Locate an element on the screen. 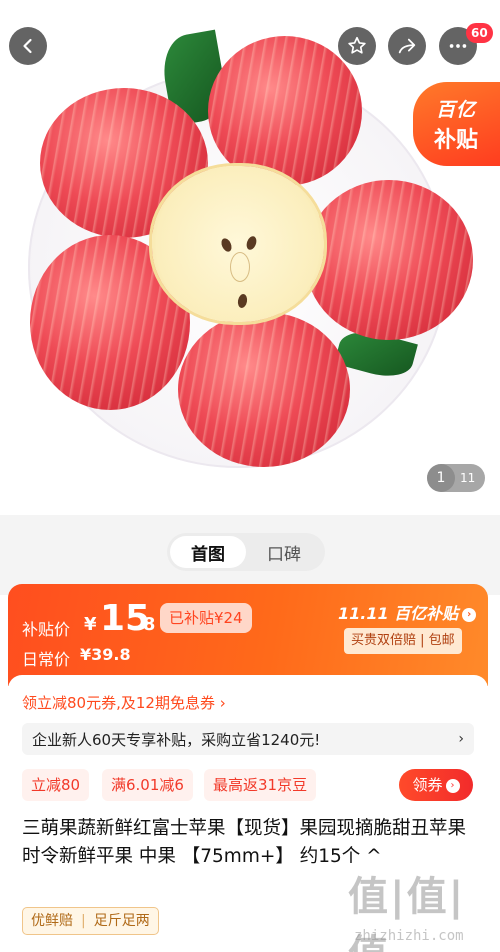  favorite-button is located at coordinates (357, 46).